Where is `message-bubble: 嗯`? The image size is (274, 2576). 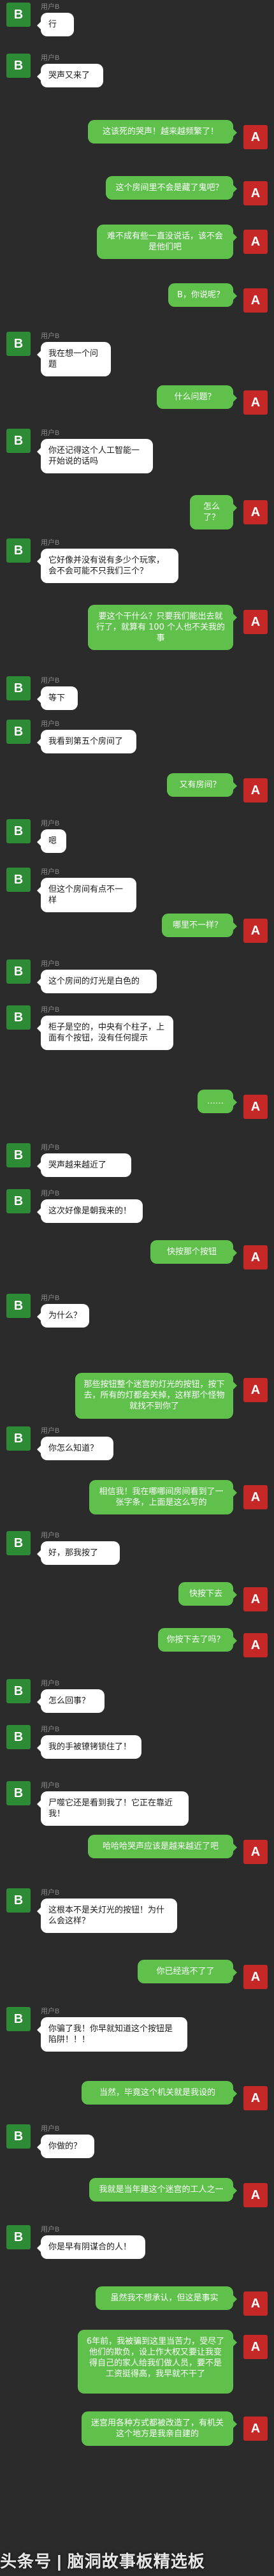
message-bubble: 嗯 is located at coordinates (51, 841).